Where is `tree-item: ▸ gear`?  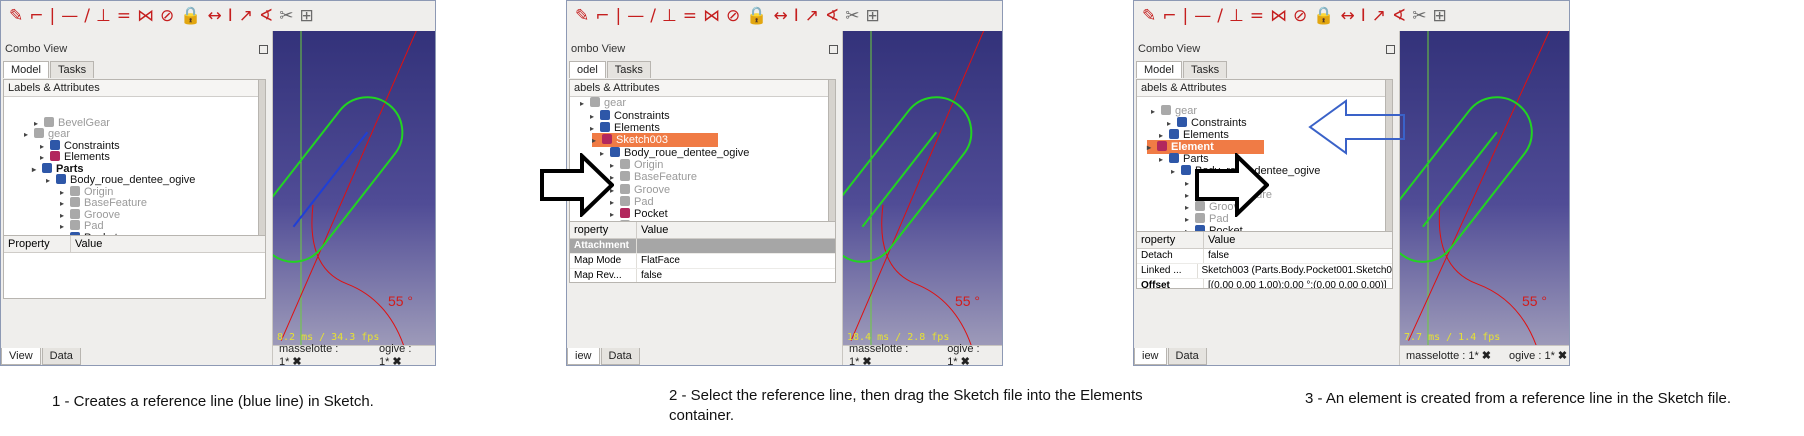
tree-item: ▸ gear is located at coordinates (603, 103).